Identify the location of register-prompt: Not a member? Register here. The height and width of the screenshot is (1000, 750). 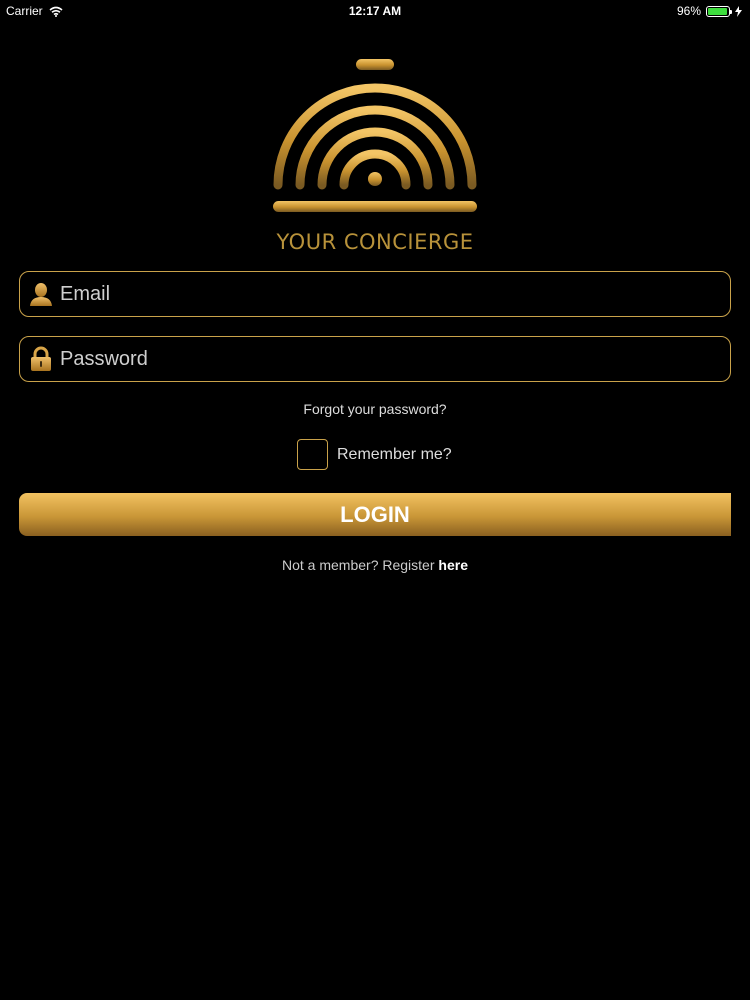
(375, 565).